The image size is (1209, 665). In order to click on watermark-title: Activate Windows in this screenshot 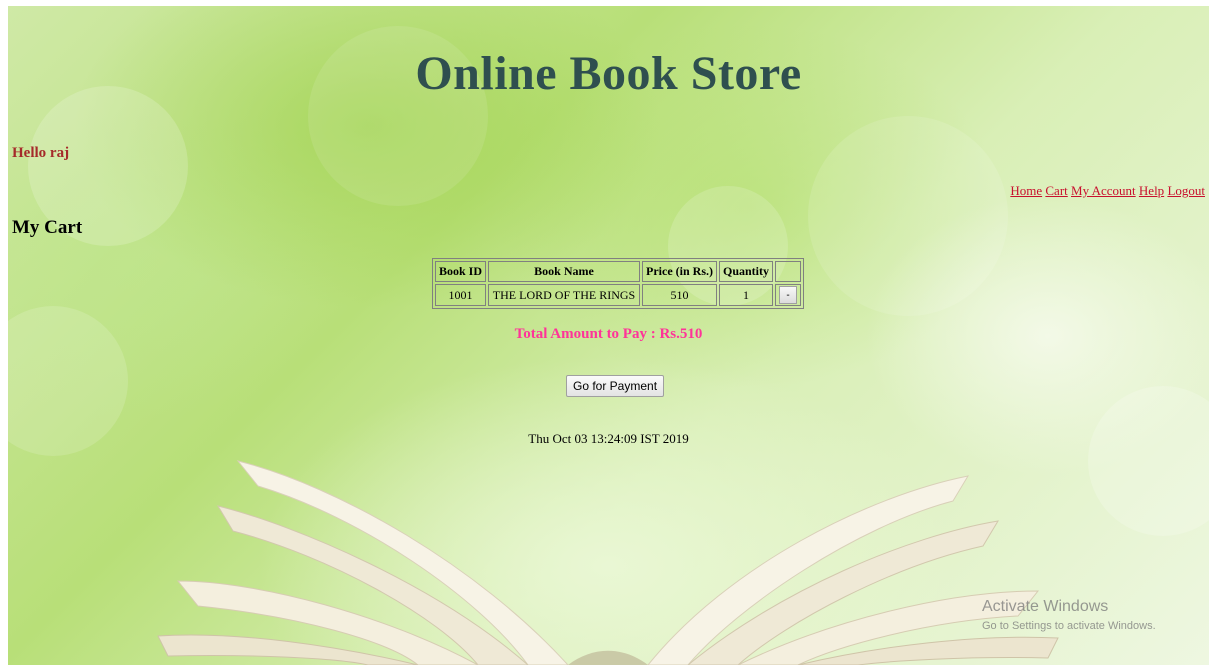, I will do `click(1045, 606)`.